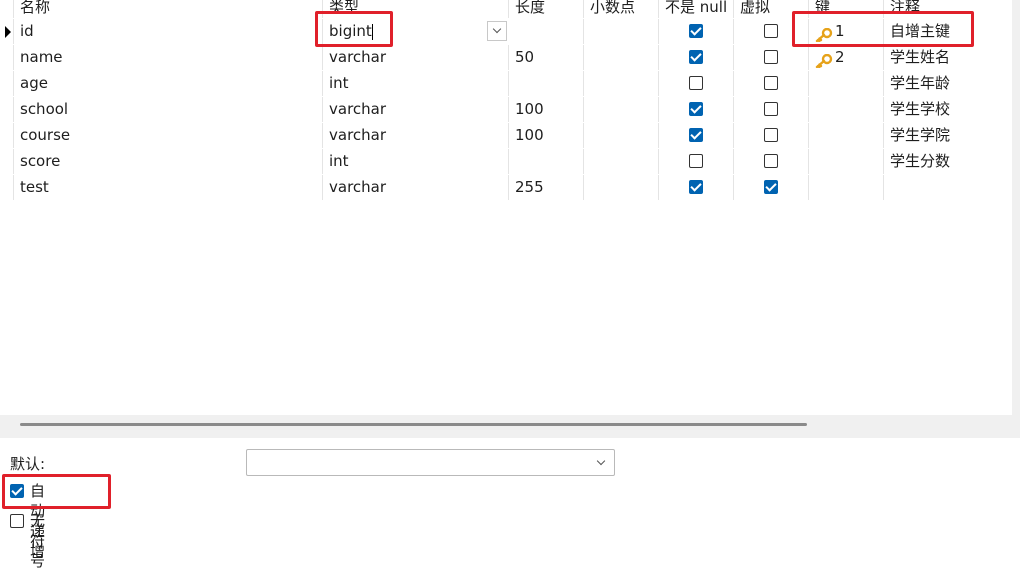 The height and width of the screenshot is (571, 1020). I want to click on column-header-length: 长度, so click(546, 9).